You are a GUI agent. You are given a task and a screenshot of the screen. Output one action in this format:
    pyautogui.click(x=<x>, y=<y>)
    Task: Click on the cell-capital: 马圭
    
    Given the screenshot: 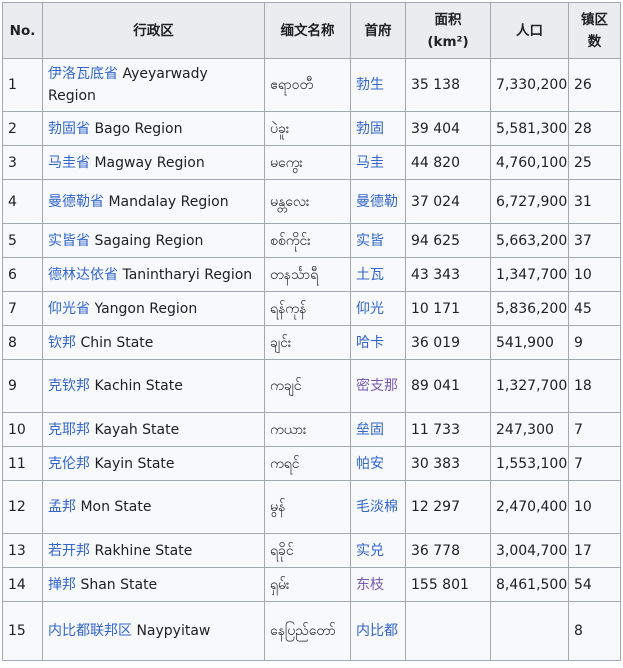 What is the action you would take?
    pyautogui.click(x=378, y=162)
    